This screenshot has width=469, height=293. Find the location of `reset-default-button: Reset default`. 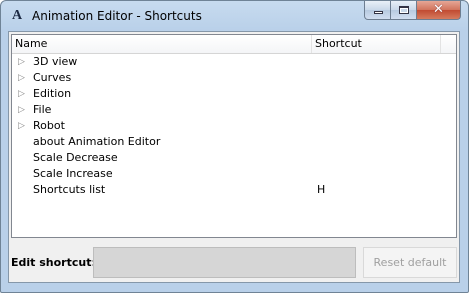

reset-default-button: Reset default is located at coordinates (410, 262).